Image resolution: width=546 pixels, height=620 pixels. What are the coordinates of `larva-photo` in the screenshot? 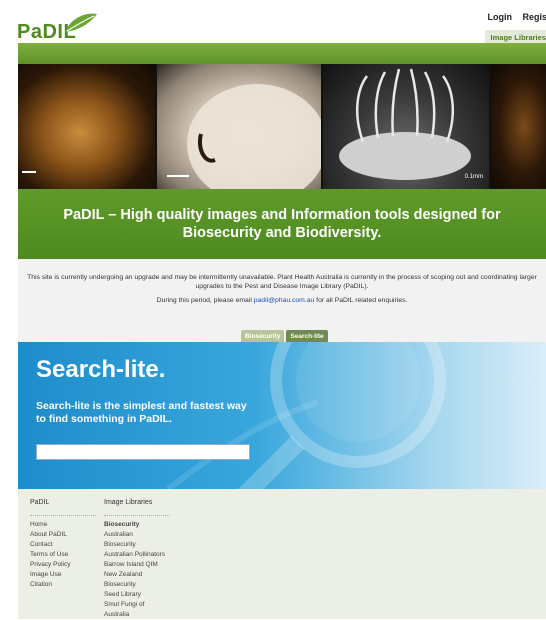 It's located at (239, 126).